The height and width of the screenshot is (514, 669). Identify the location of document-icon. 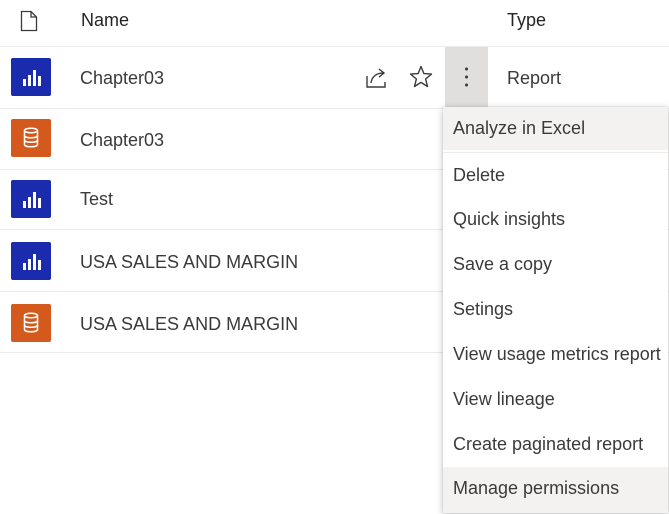
(29, 21).